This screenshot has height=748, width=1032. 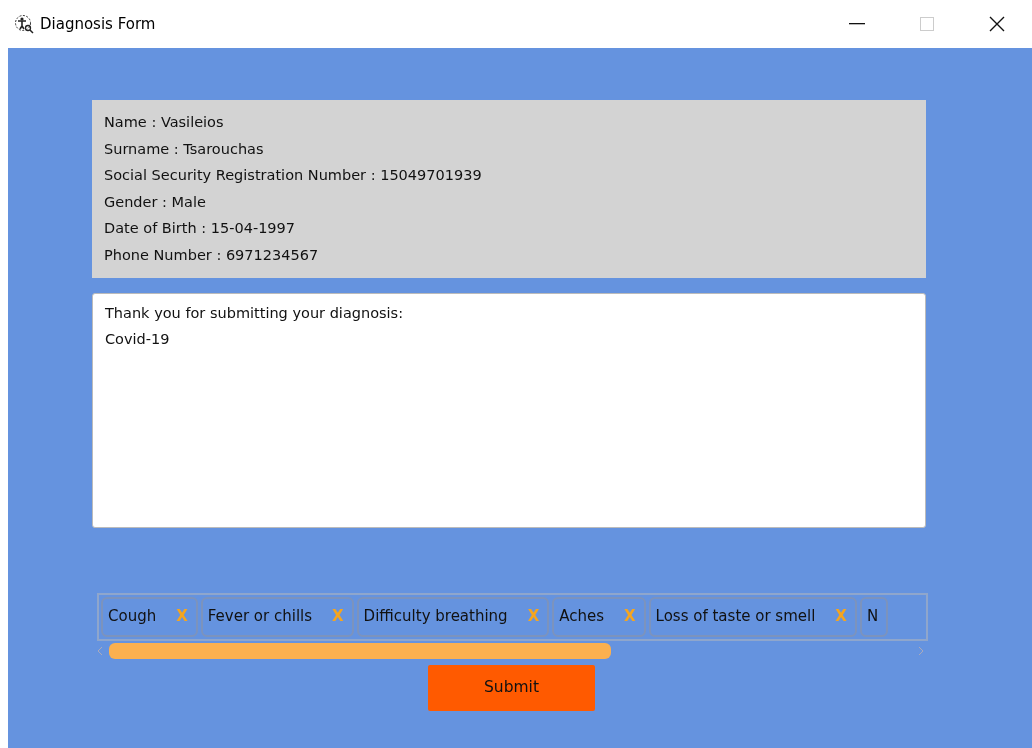 I want to click on info-line: Surname : Tsarouchas, so click(x=184, y=149).